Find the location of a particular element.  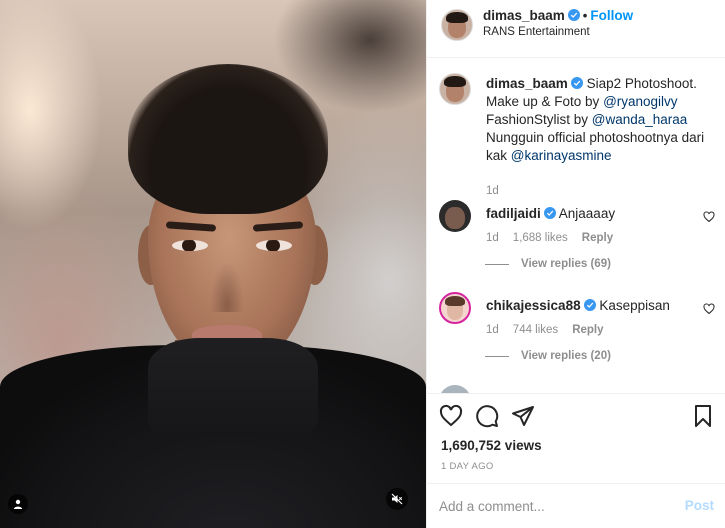

bookmark-icon is located at coordinates (703, 416).